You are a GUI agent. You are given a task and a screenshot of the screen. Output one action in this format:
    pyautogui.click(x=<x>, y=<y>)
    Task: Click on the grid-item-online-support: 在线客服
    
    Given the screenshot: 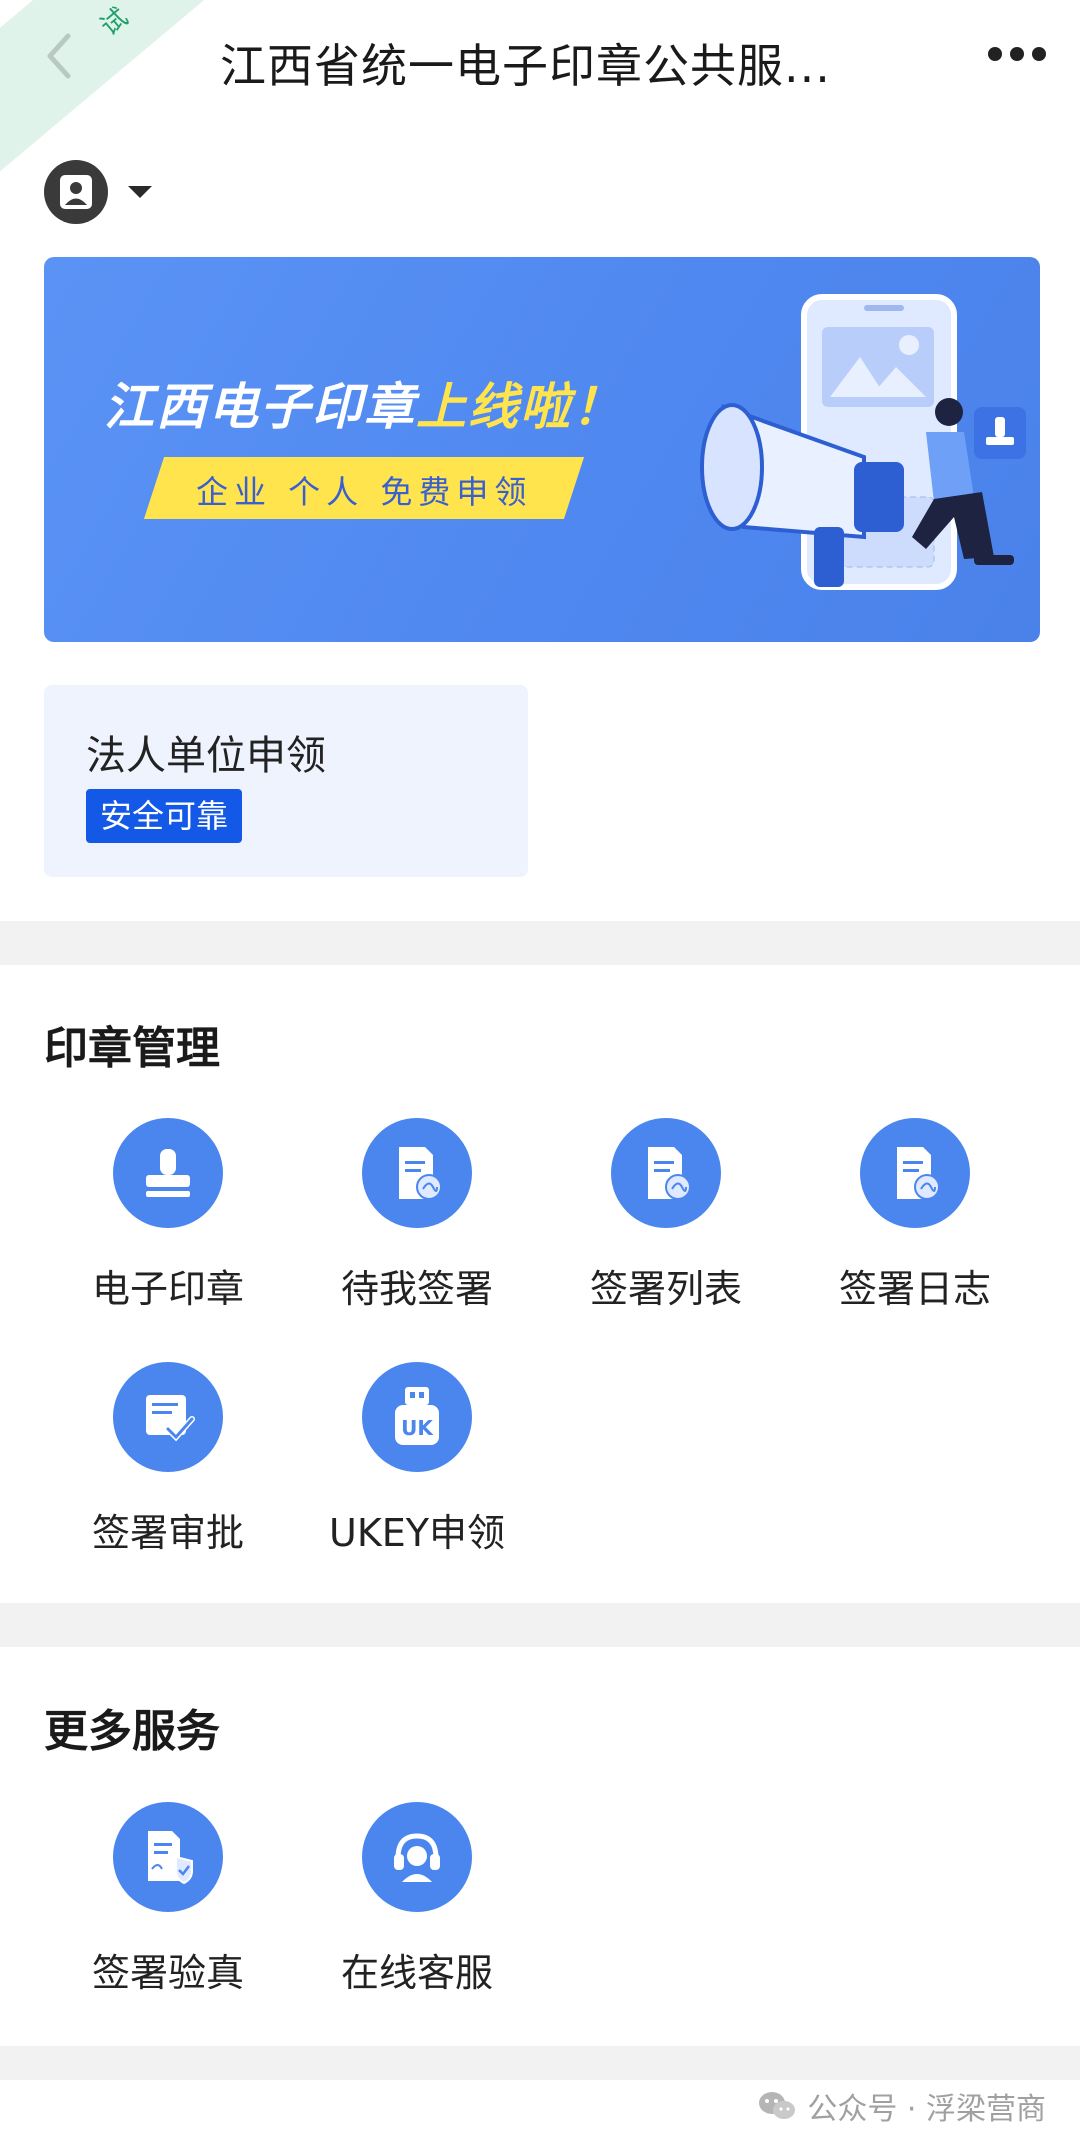 What is the action you would take?
    pyautogui.click(x=417, y=1899)
    